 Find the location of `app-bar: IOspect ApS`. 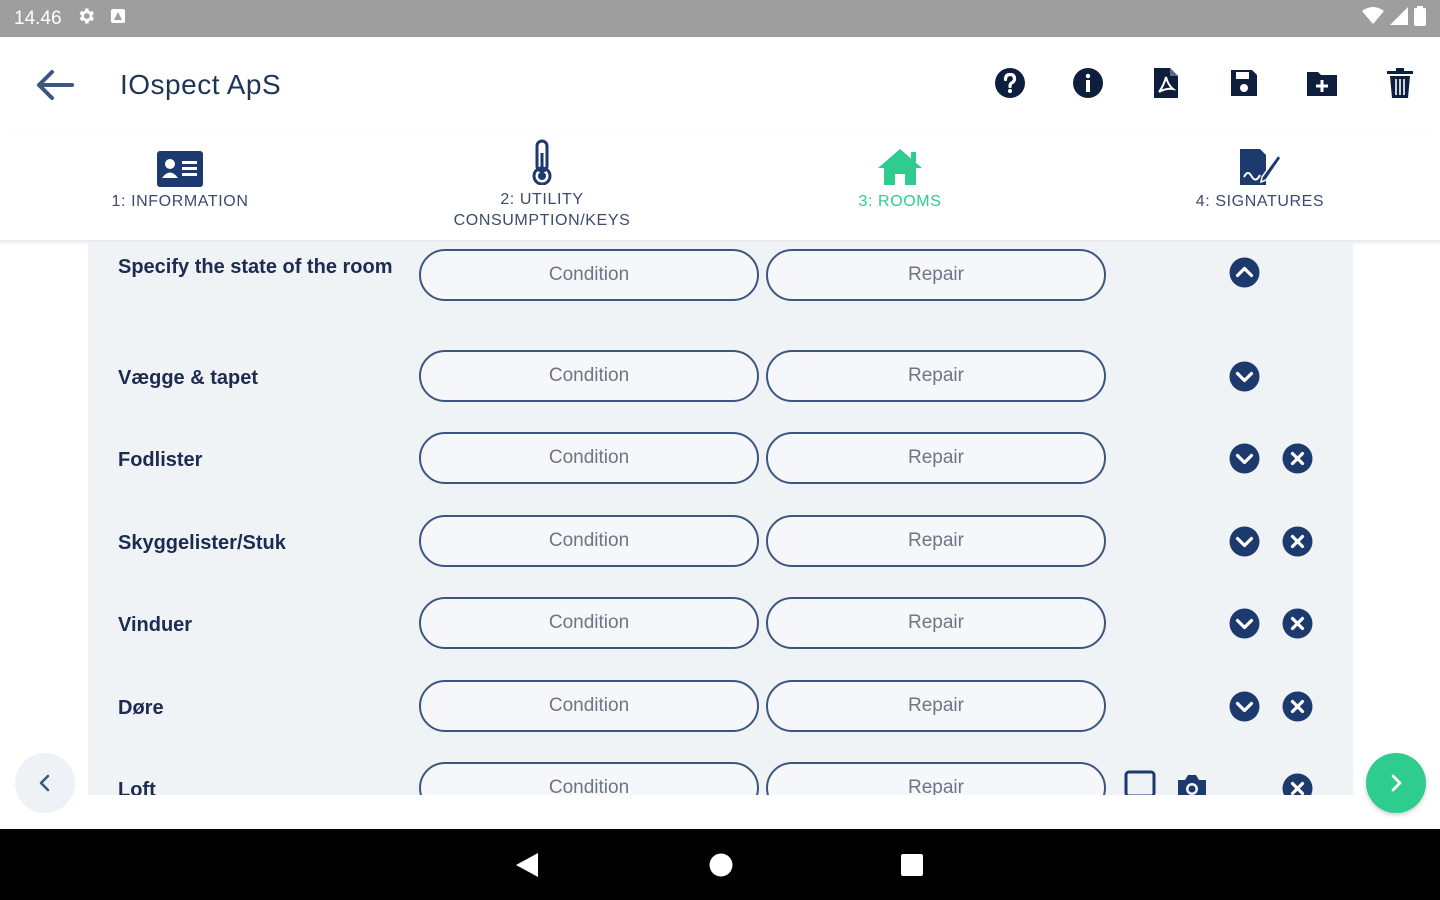

app-bar: IOspect ApS is located at coordinates (720, 85).